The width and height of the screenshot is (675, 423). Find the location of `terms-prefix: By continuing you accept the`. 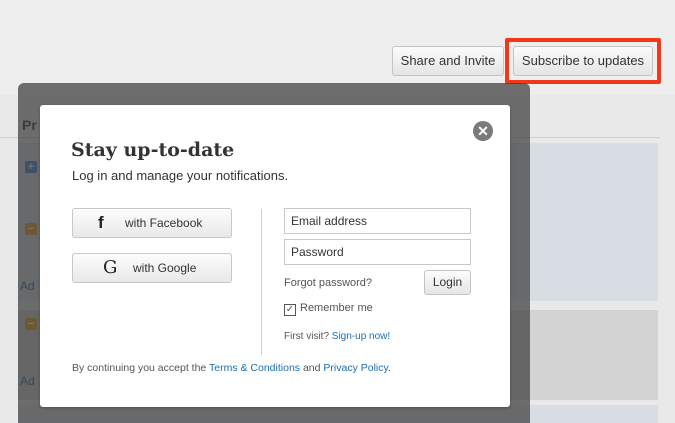

terms-prefix: By continuing you accept the is located at coordinates (139, 368).